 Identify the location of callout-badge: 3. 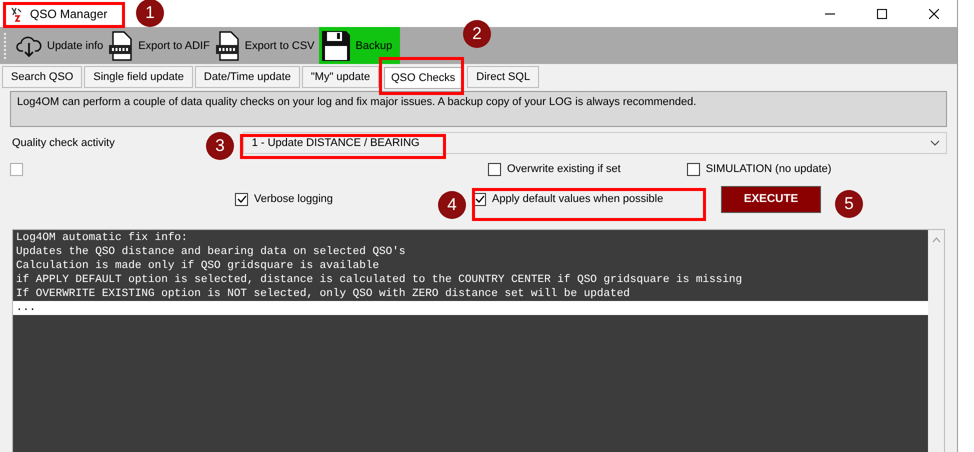
(220, 146).